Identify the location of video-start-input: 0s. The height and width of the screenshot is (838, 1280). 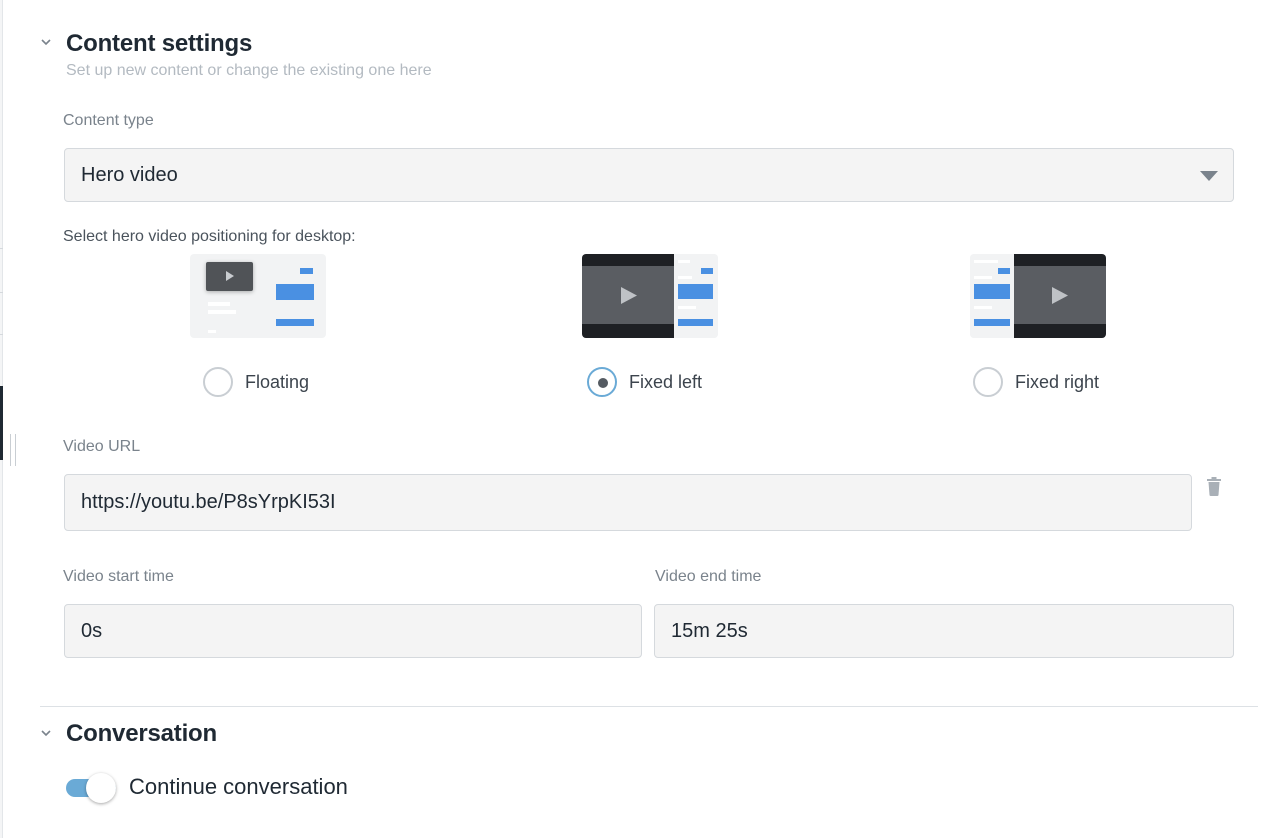
(353, 631).